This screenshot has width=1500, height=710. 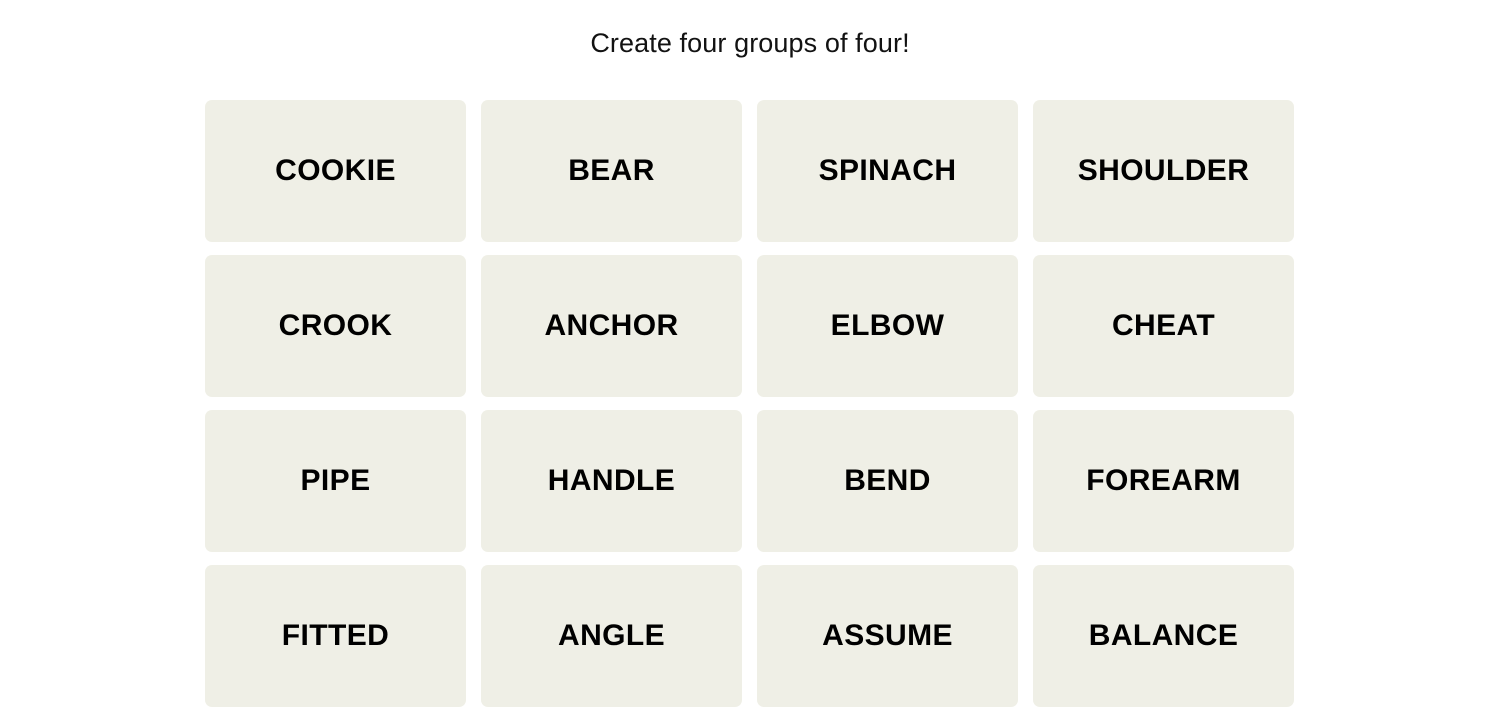 I want to click on word-tile-label: ASSUME, so click(x=887, y=635).